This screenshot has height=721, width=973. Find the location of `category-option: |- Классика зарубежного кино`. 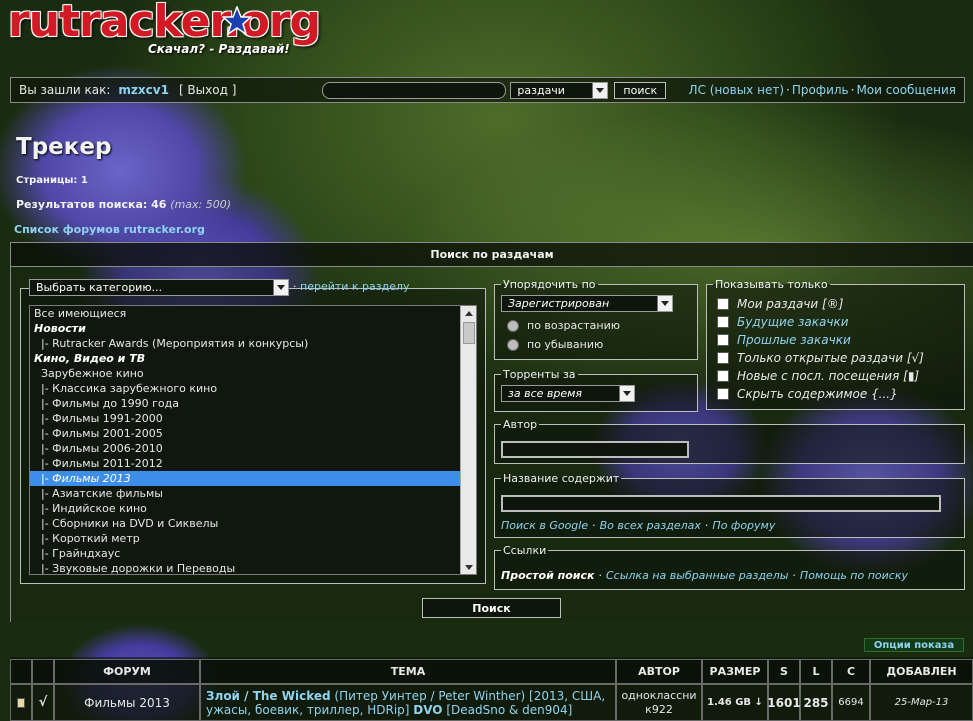

category-option: |- Классика зарубежного кино is located at coordinates (253, 388).